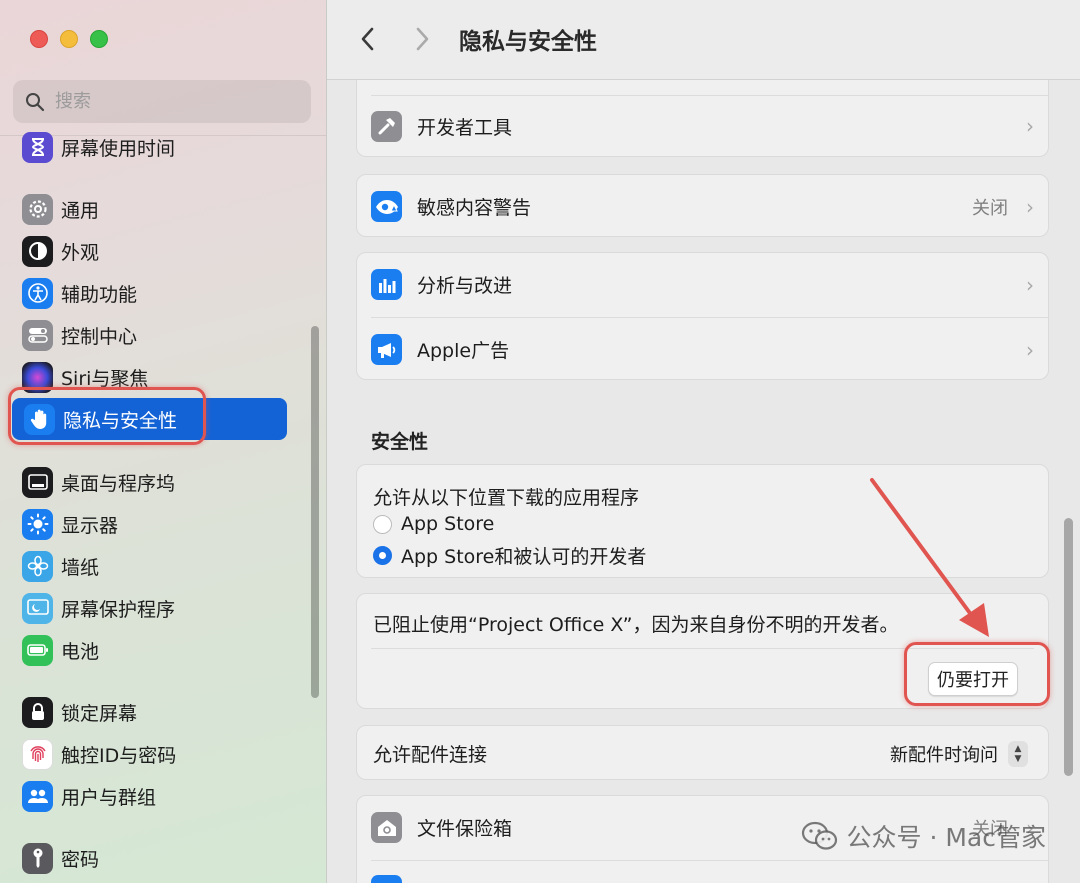 The image size is (1080, 883). Describe the element at coordinates (37, 608) in the screenshot. I see `screensaver-icon` at that location.